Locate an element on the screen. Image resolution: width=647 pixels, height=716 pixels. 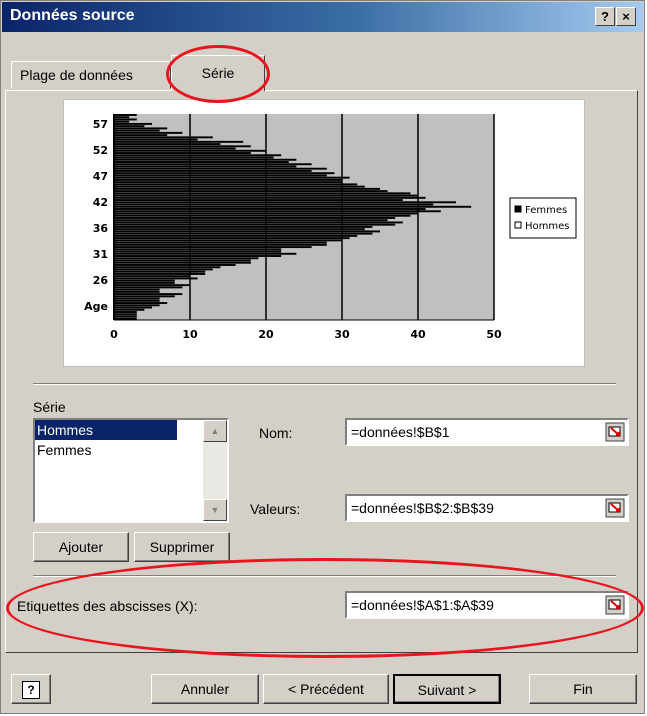
close-button: × is located at coordinates (626, 16).